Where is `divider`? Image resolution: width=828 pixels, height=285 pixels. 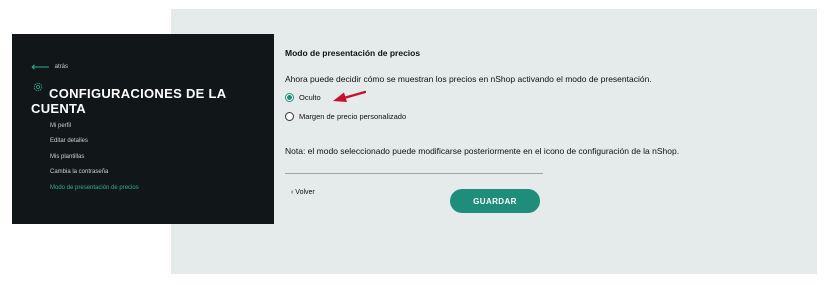
divider is located at coordinates (414, 173).